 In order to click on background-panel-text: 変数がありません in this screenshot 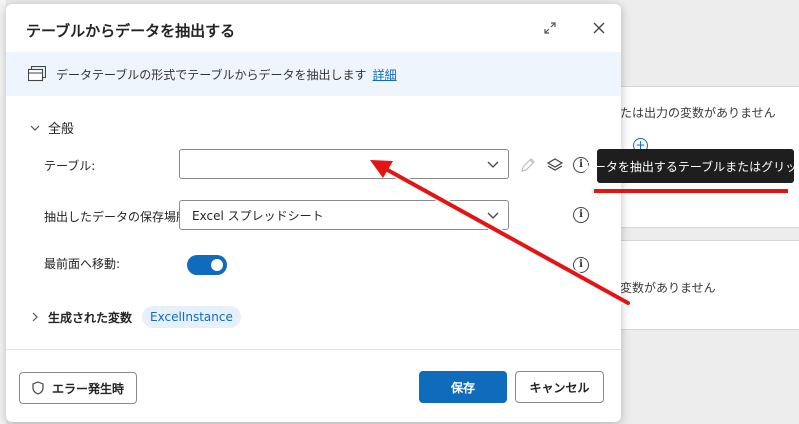, I will do `click(668, 288)`.